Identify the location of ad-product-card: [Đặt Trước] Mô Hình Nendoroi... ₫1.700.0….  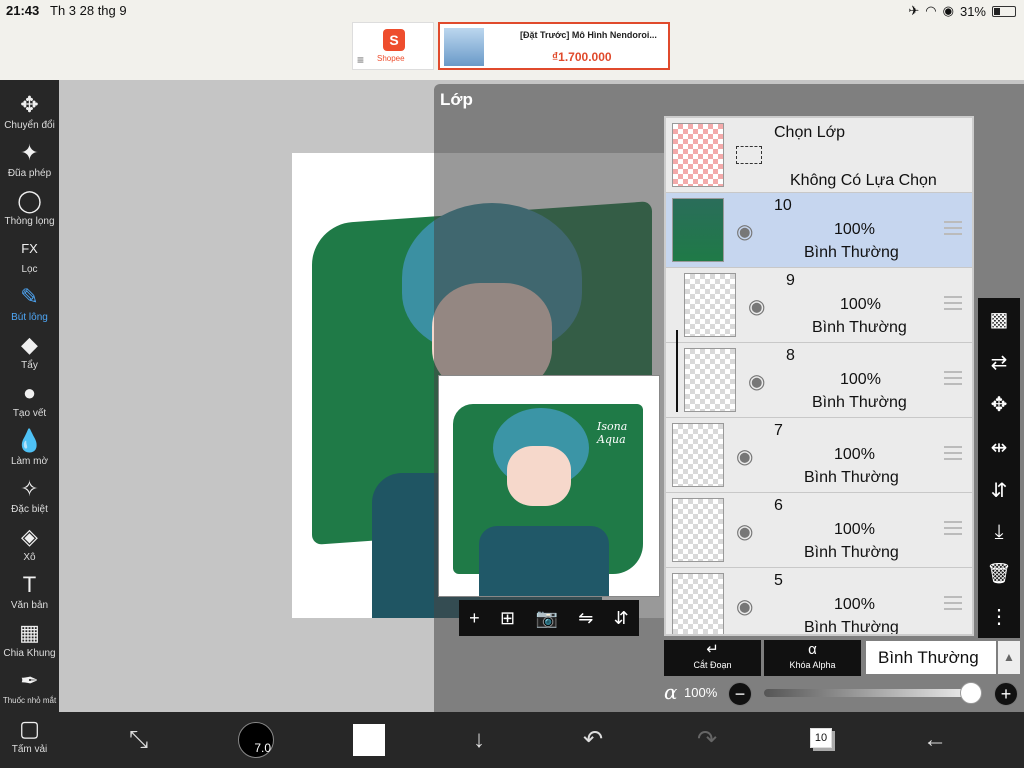
(554, 46).